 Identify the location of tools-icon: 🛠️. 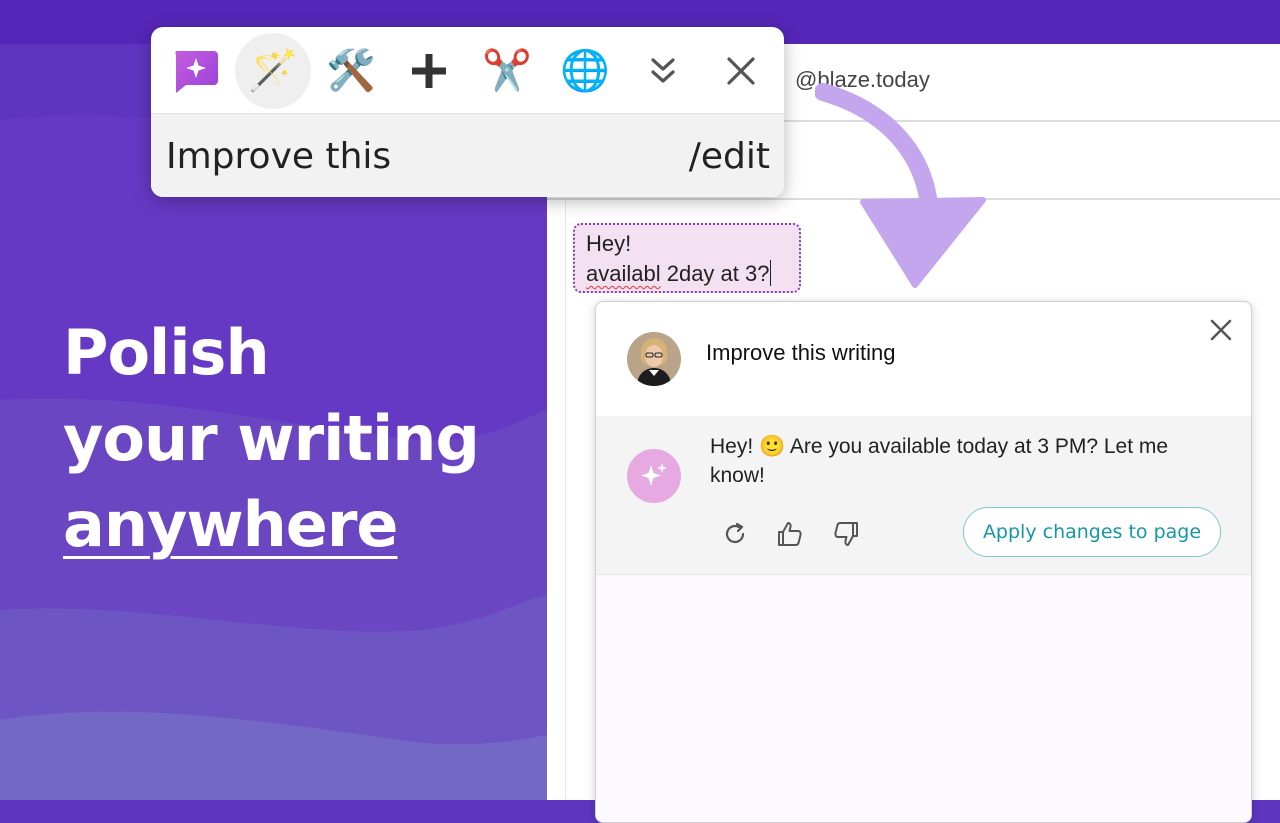
(351, 71).